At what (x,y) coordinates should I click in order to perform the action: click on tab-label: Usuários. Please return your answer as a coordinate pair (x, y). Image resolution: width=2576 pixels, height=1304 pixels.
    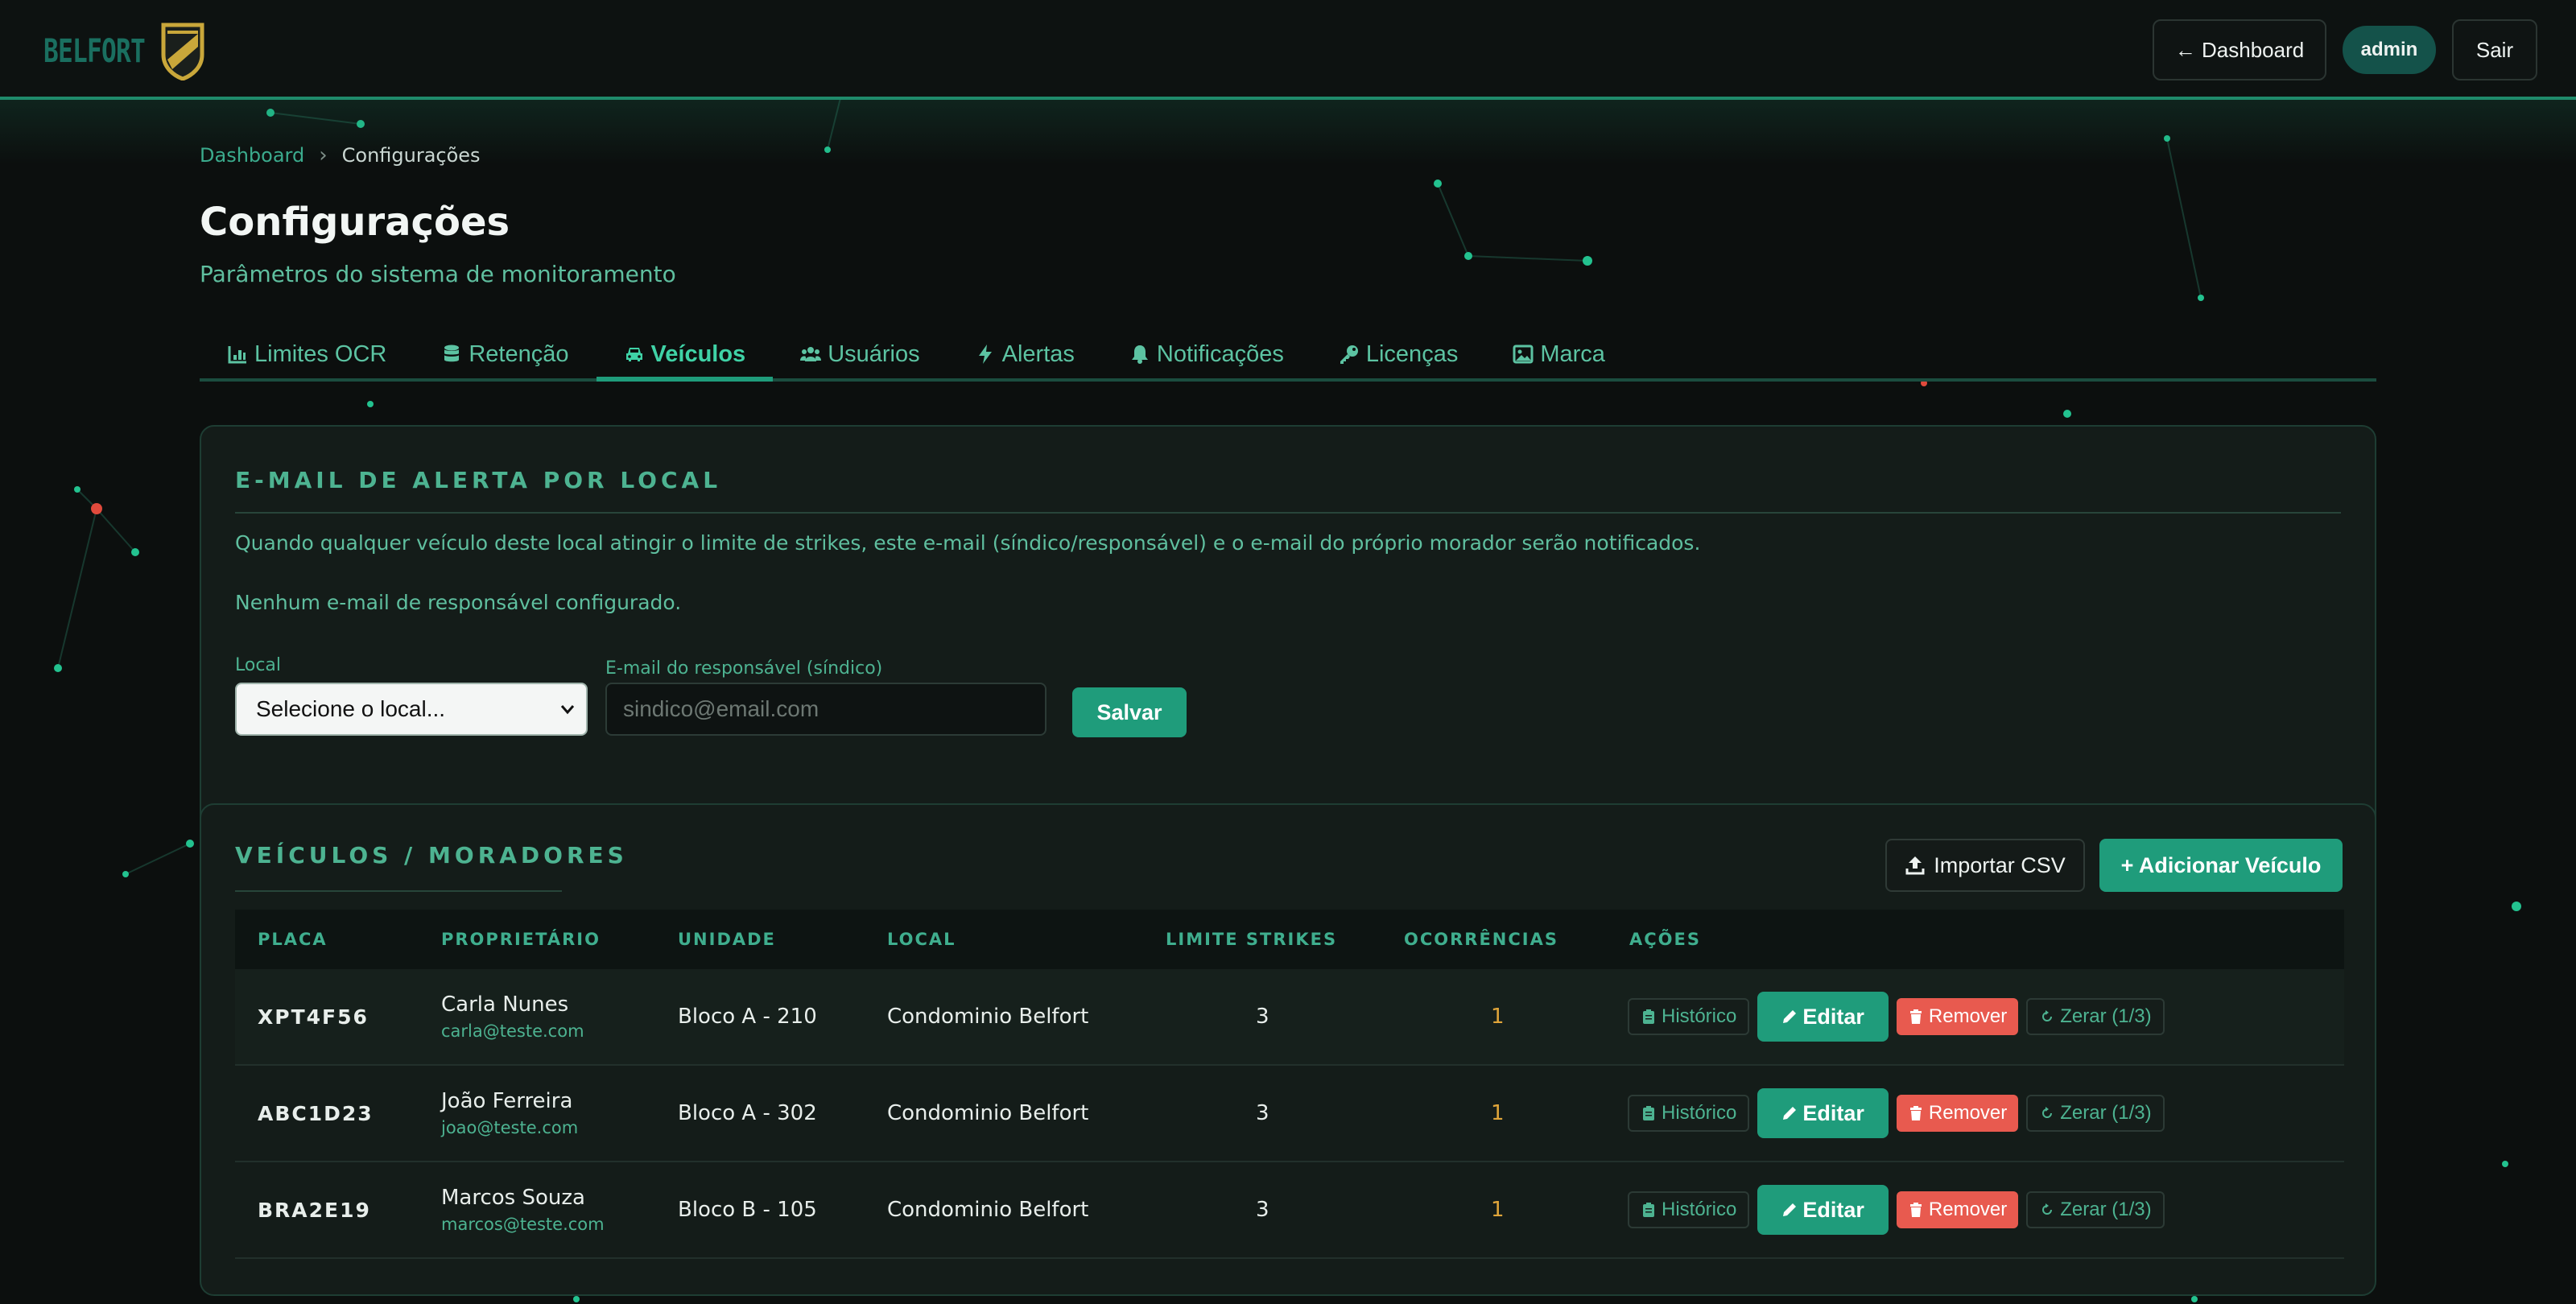
    Looking at the image, I should click on (874, 353).